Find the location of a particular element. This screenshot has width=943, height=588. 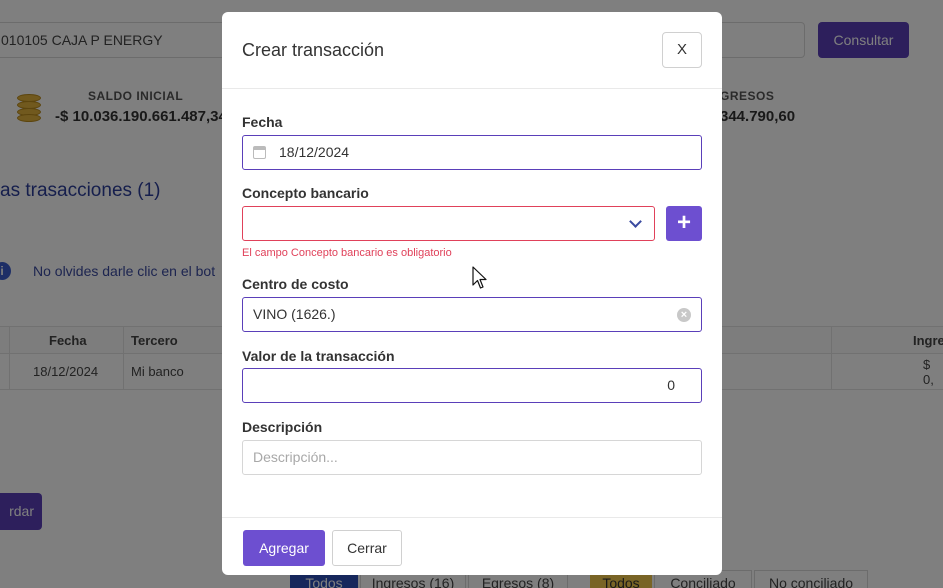

fecha-input: 18/12/2024 is located at coordinates (472, 152).